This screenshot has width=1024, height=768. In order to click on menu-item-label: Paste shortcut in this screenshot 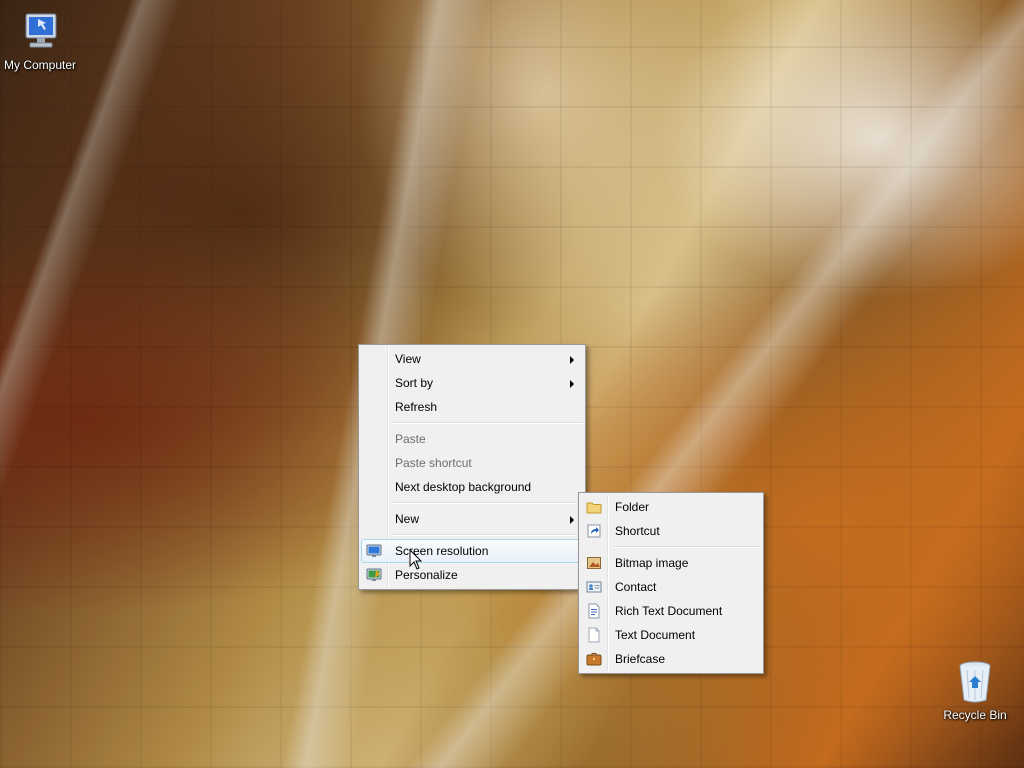, I will do `click(433, 463)`.